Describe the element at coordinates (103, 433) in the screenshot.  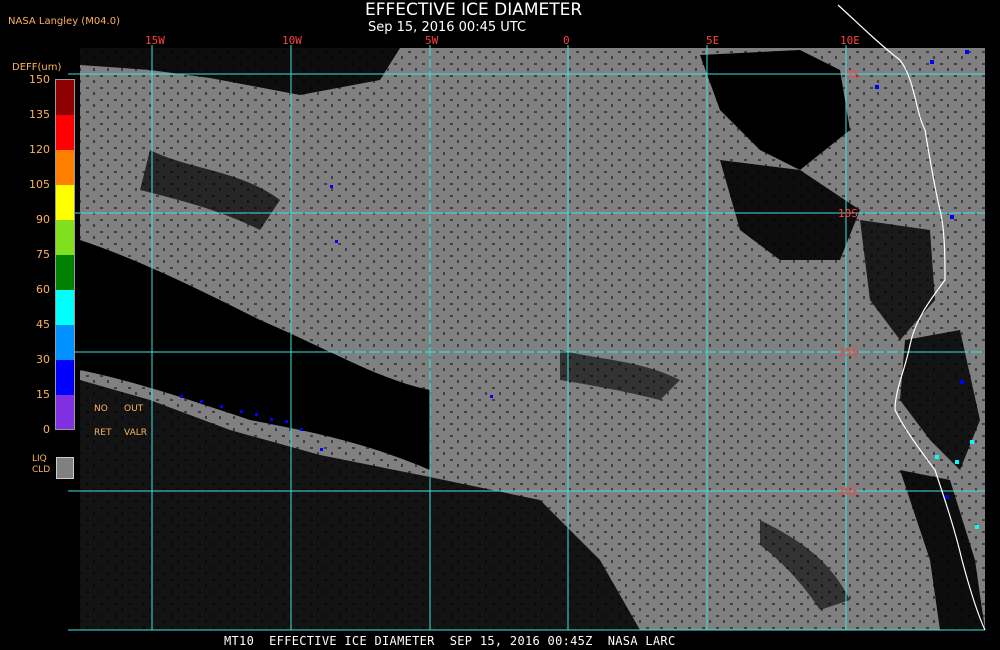
I see `no-ret-label-line2: RET` at that location.